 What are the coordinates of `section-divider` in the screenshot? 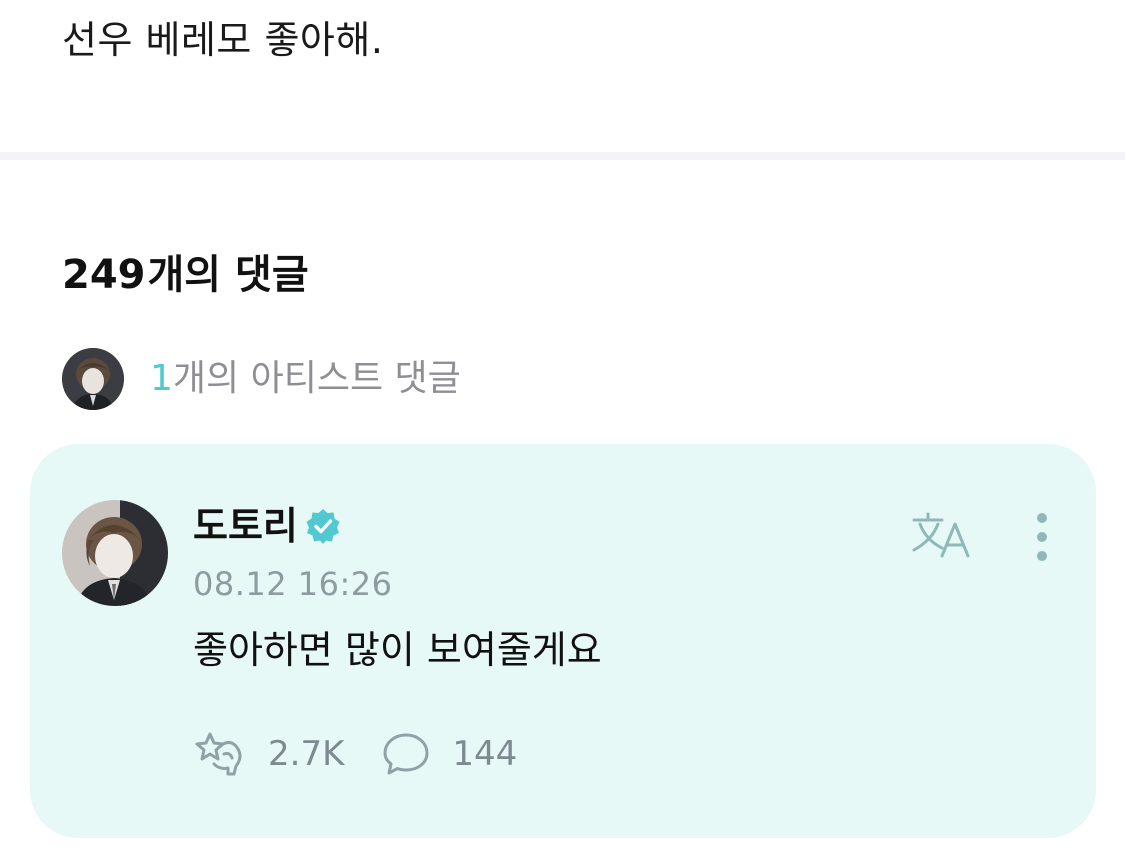 It's located at (562, 156).